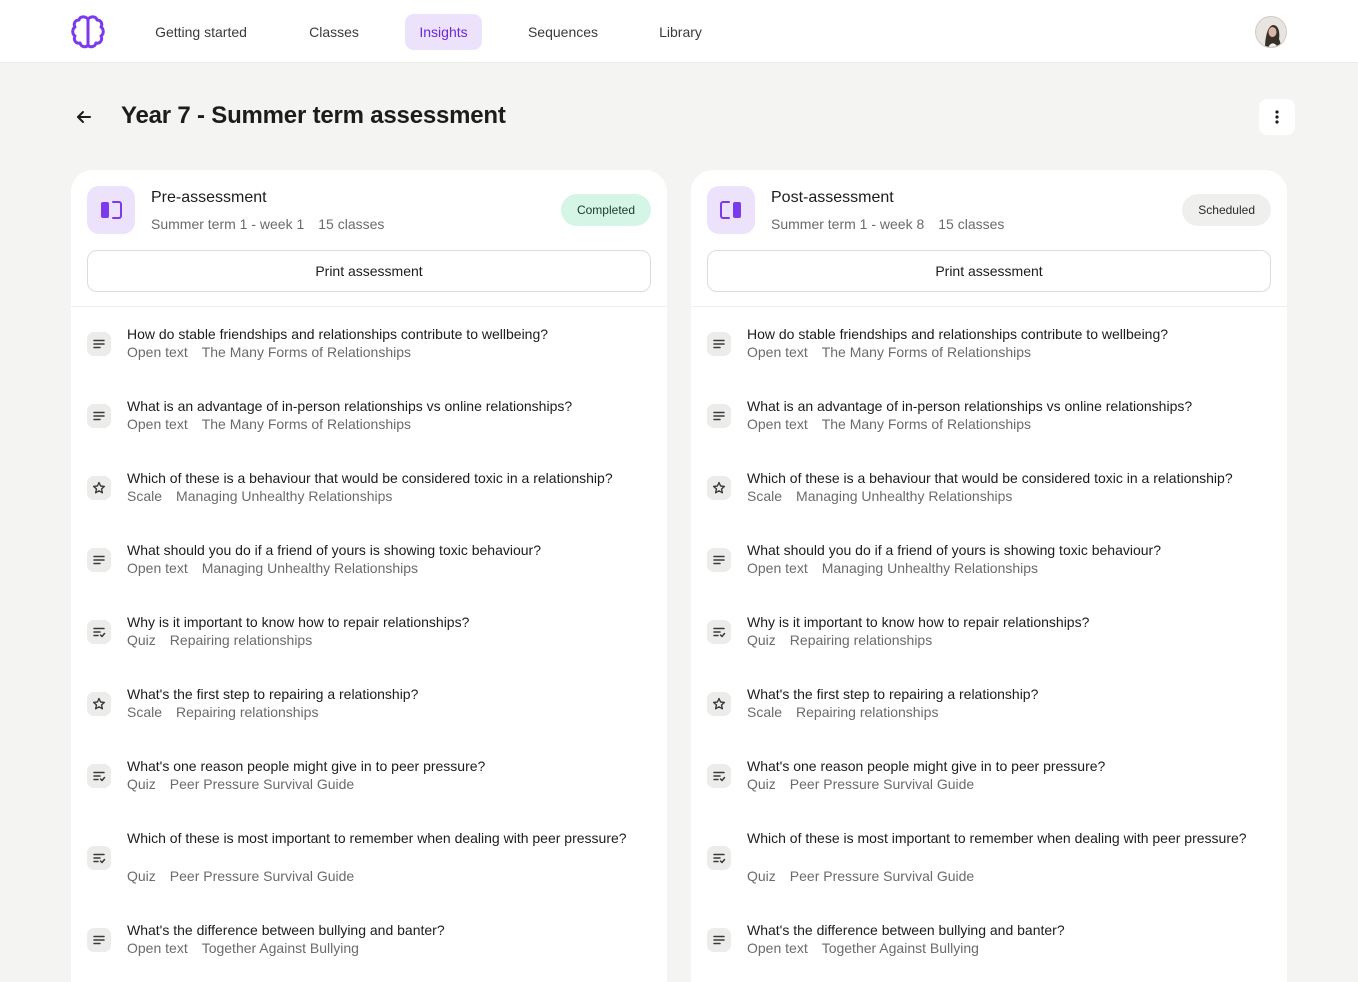 The image size is (1358, 982). Describe the element at coordinates (1226, 210) in the screenshot. I see `status-badge: Scheduled` at that location.